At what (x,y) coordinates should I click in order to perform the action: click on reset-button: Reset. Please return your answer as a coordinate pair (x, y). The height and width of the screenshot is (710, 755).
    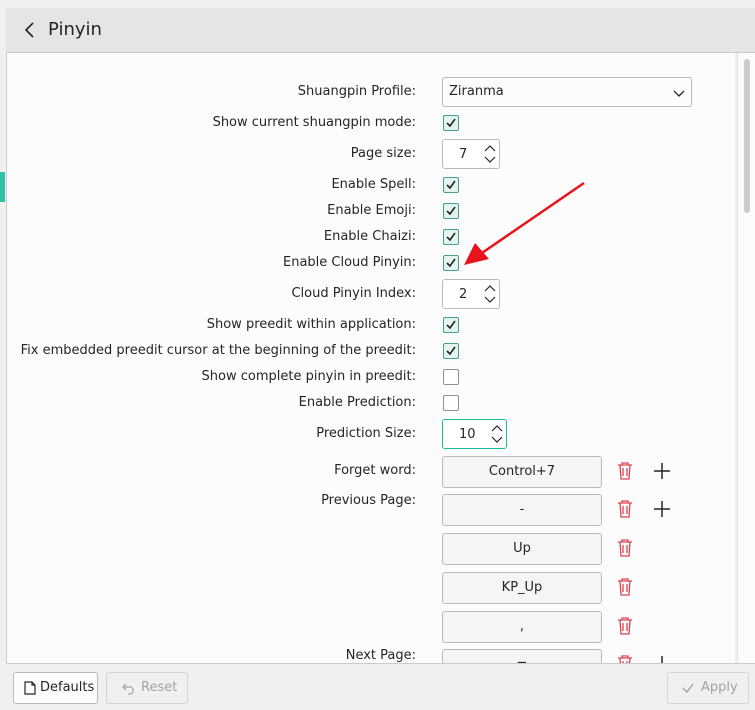
    Looking at the image, I should click on (147, 688).